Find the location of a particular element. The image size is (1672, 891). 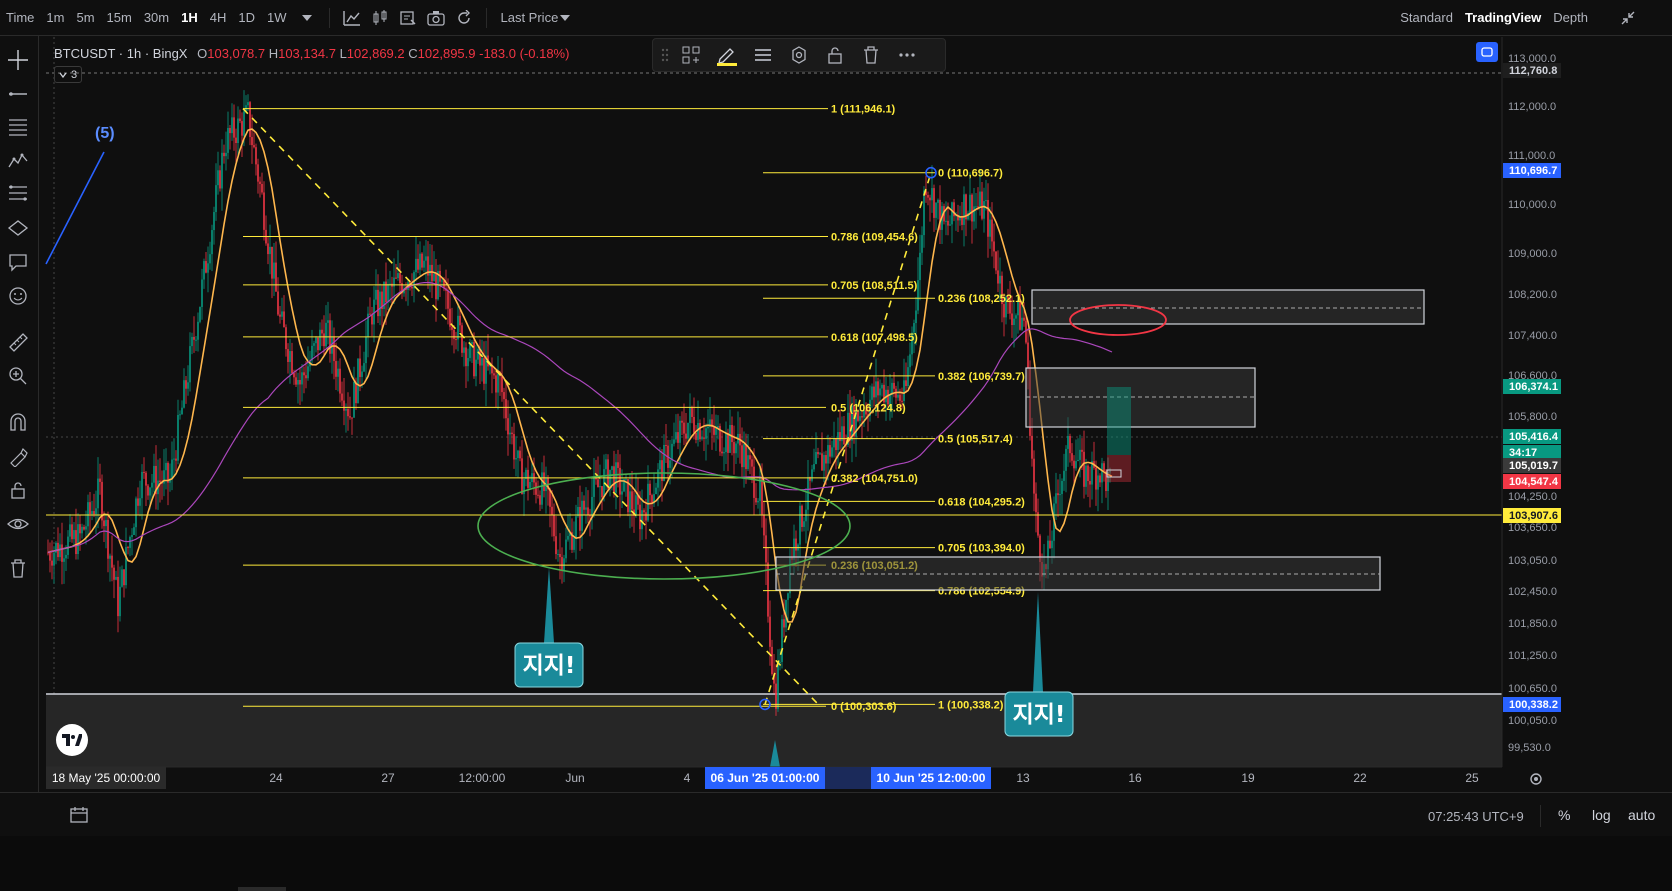

unlock-icon is located at coordinates (835, 55).